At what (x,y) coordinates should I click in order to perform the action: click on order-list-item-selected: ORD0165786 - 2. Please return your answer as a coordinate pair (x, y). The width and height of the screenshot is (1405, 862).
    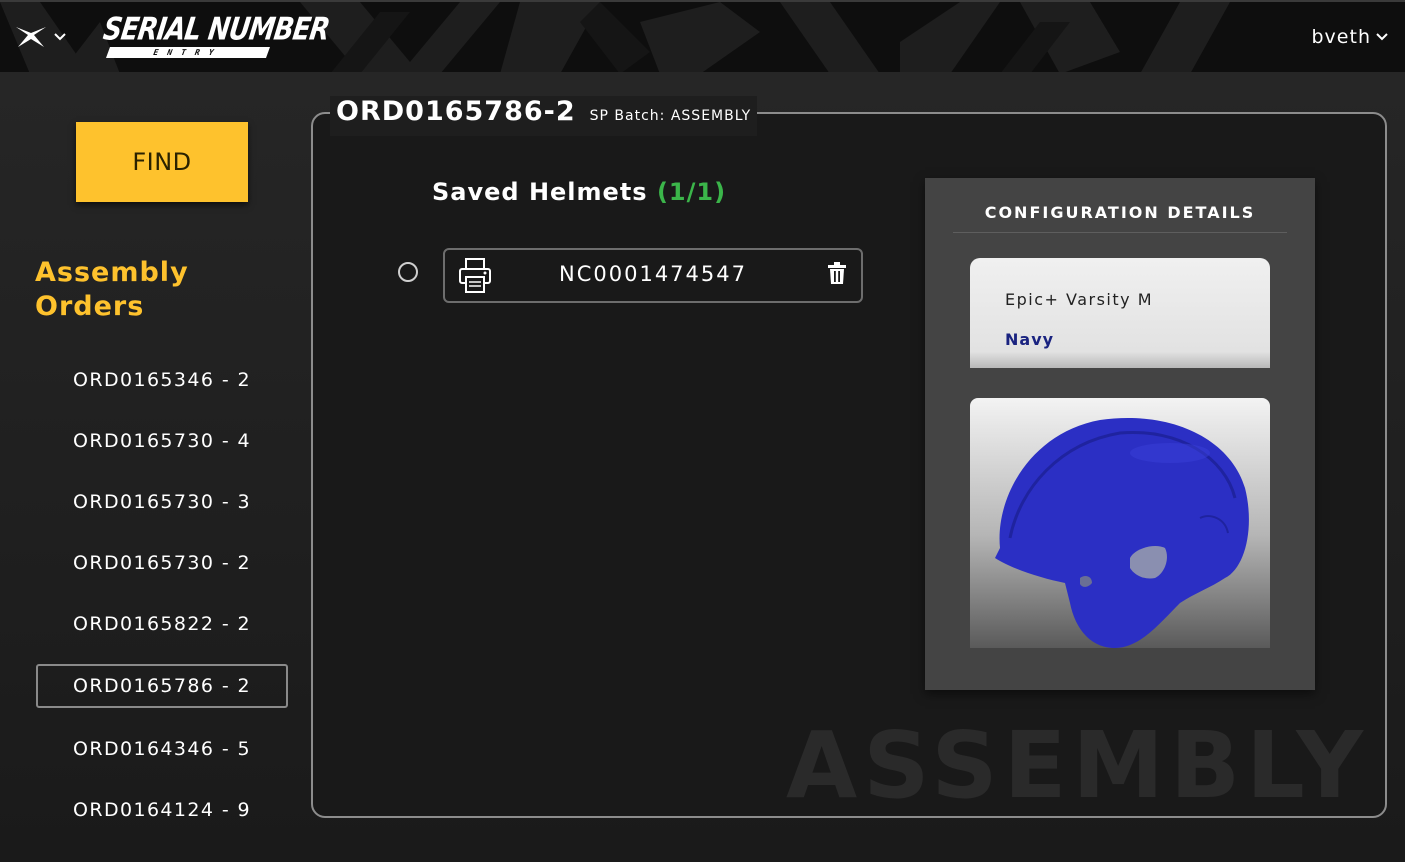
    Looking at the image, I should click on (162, 686).